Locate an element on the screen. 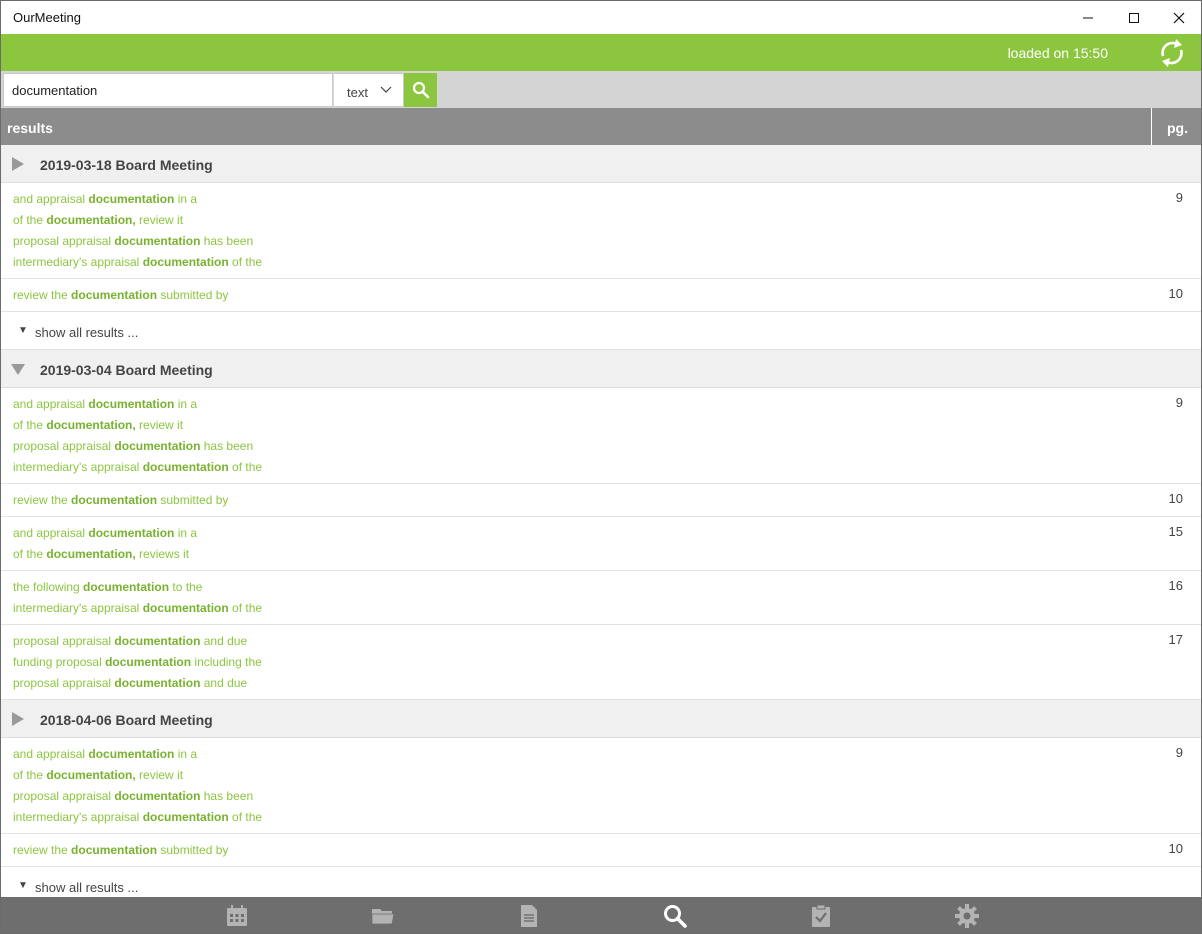 The height and width of the screenshot is (934, 1202). search-input is located at coordinates (168, 90).